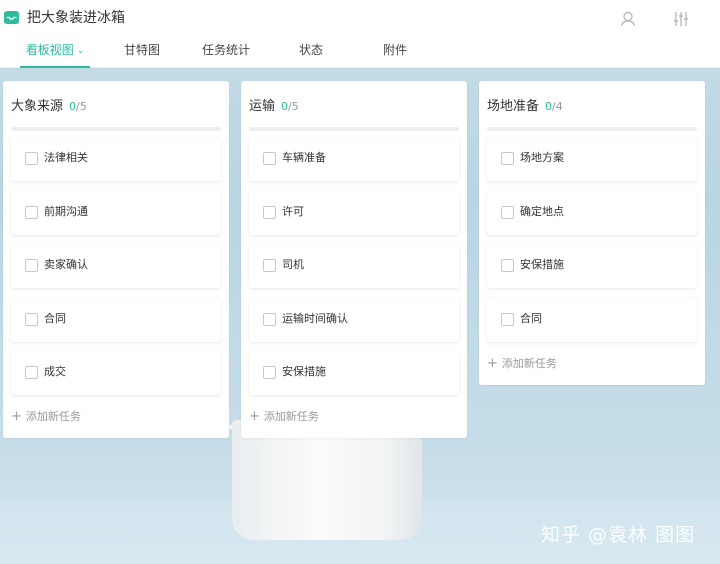 The image size is (720, 564). What do you see at coordinates (66, 211) in the screenshot?
I see `task-label: 前期沟通` at bounding box center [66, 211].